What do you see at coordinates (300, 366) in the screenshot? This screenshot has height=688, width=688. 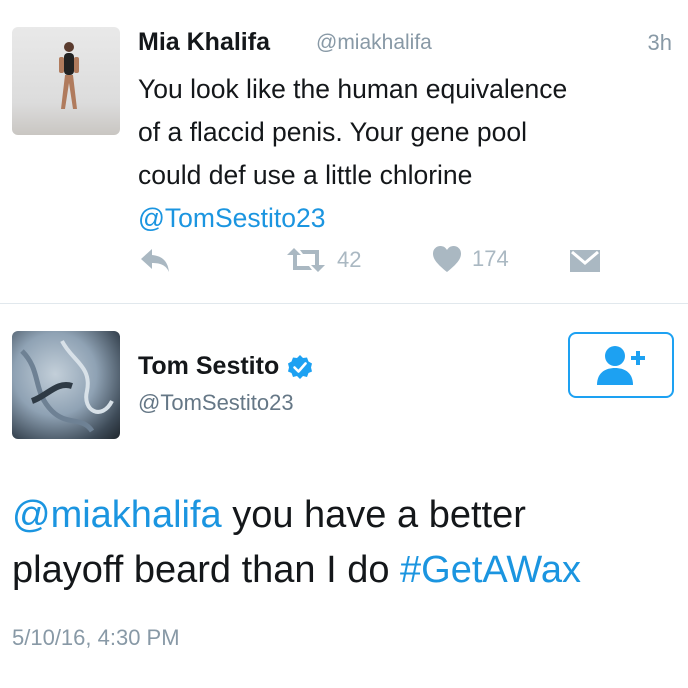 I see `verified-badge-icon` at bounding box center [300, 366].